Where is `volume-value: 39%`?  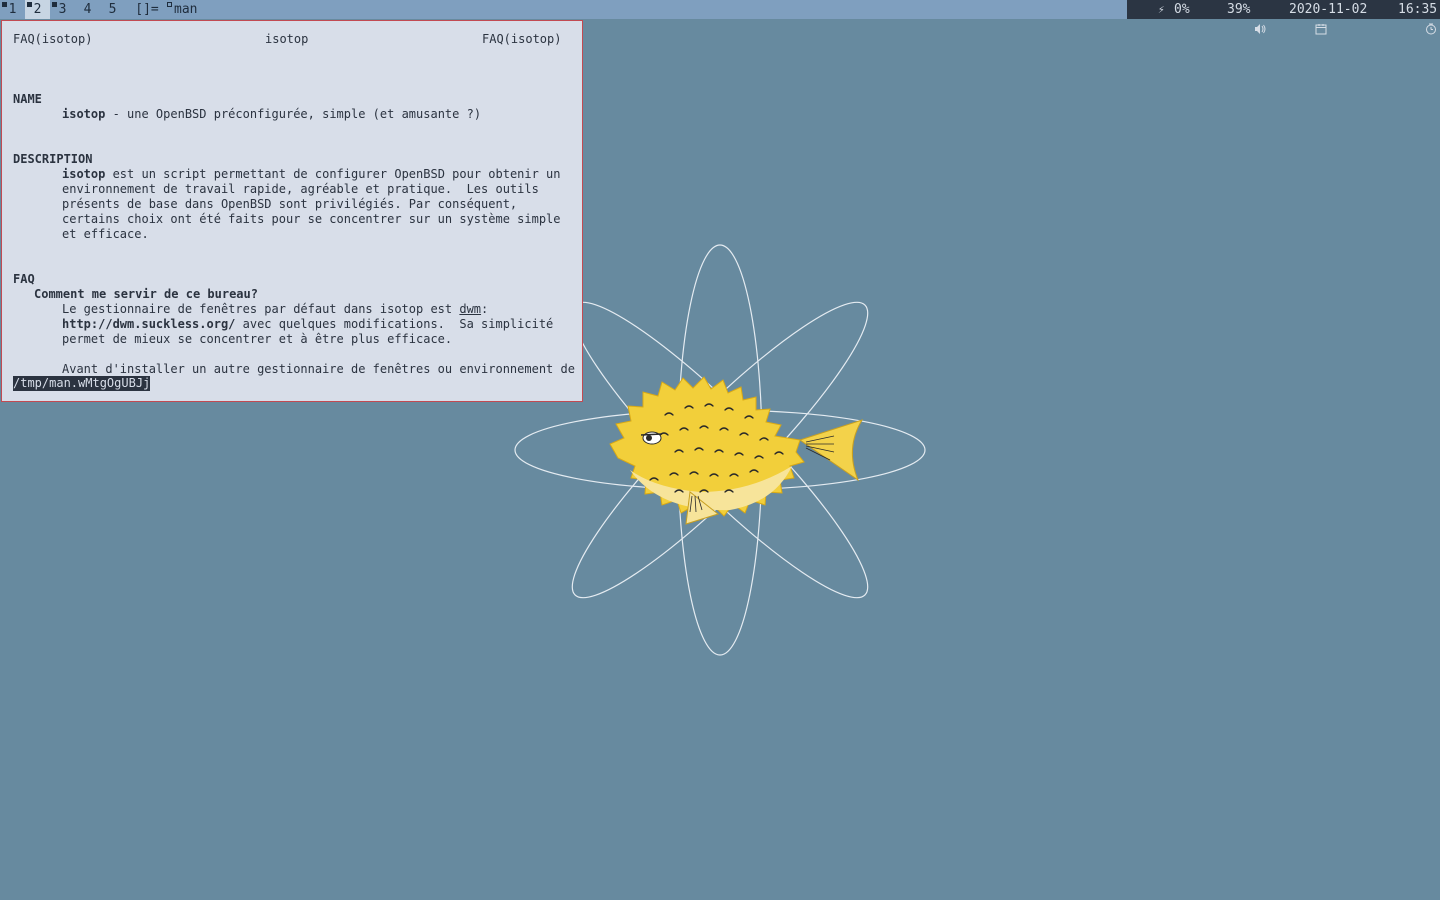
volume-value: 39% is located at coordinates (1239, 9).